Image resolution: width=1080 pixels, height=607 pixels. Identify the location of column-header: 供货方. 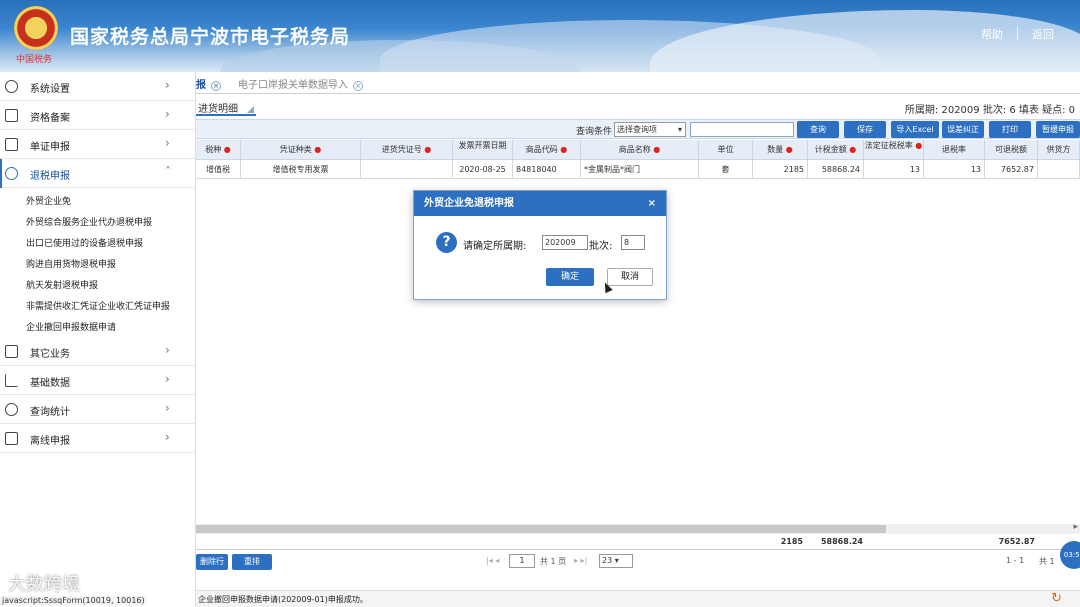
(1059, 150).